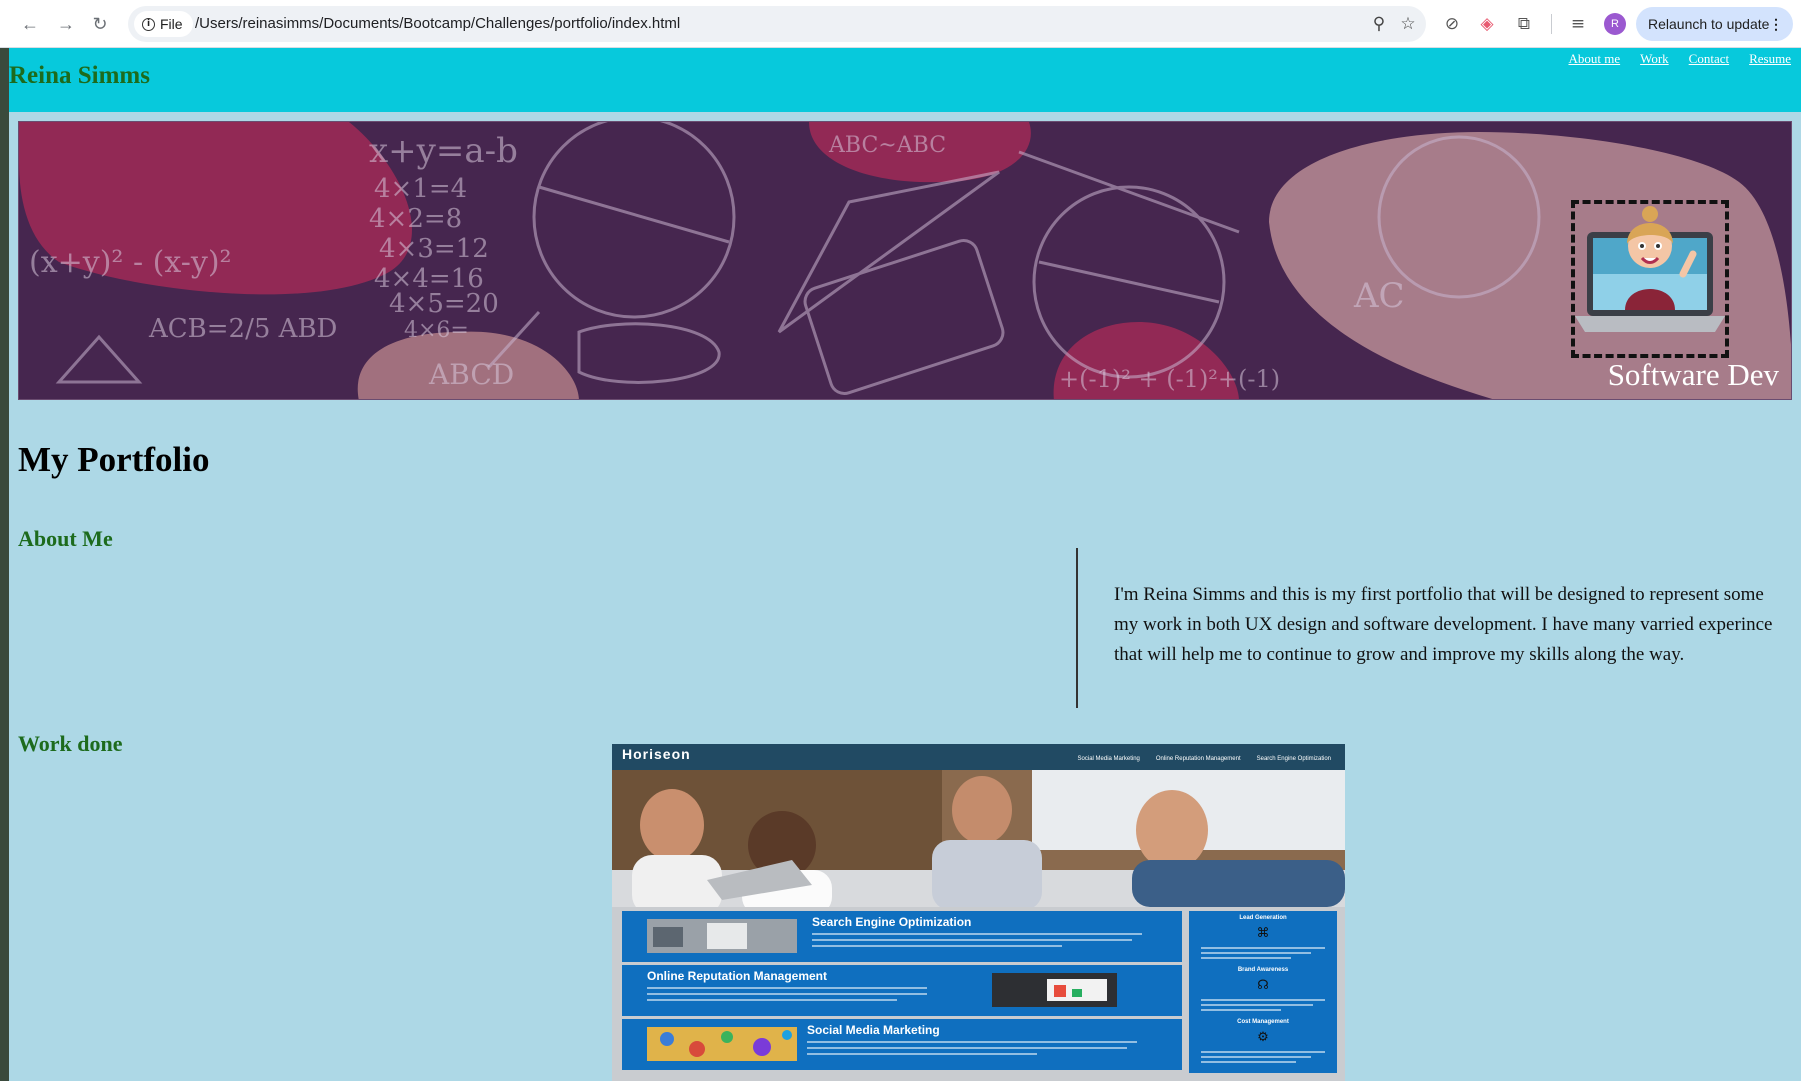  What do you see at coordinates (434, 249) in the screenshot?
I see `svg-text: 4×3=12` at bounding box center [434, 249].